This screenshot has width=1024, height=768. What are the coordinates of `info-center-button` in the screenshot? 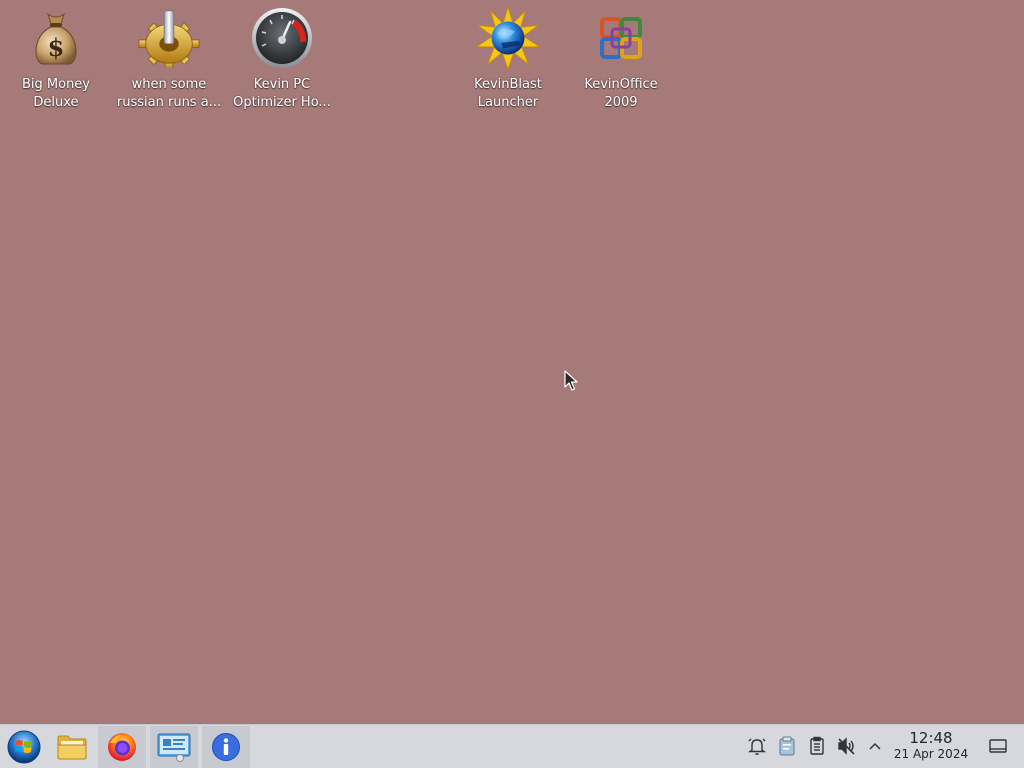 It's located at (226, 747).